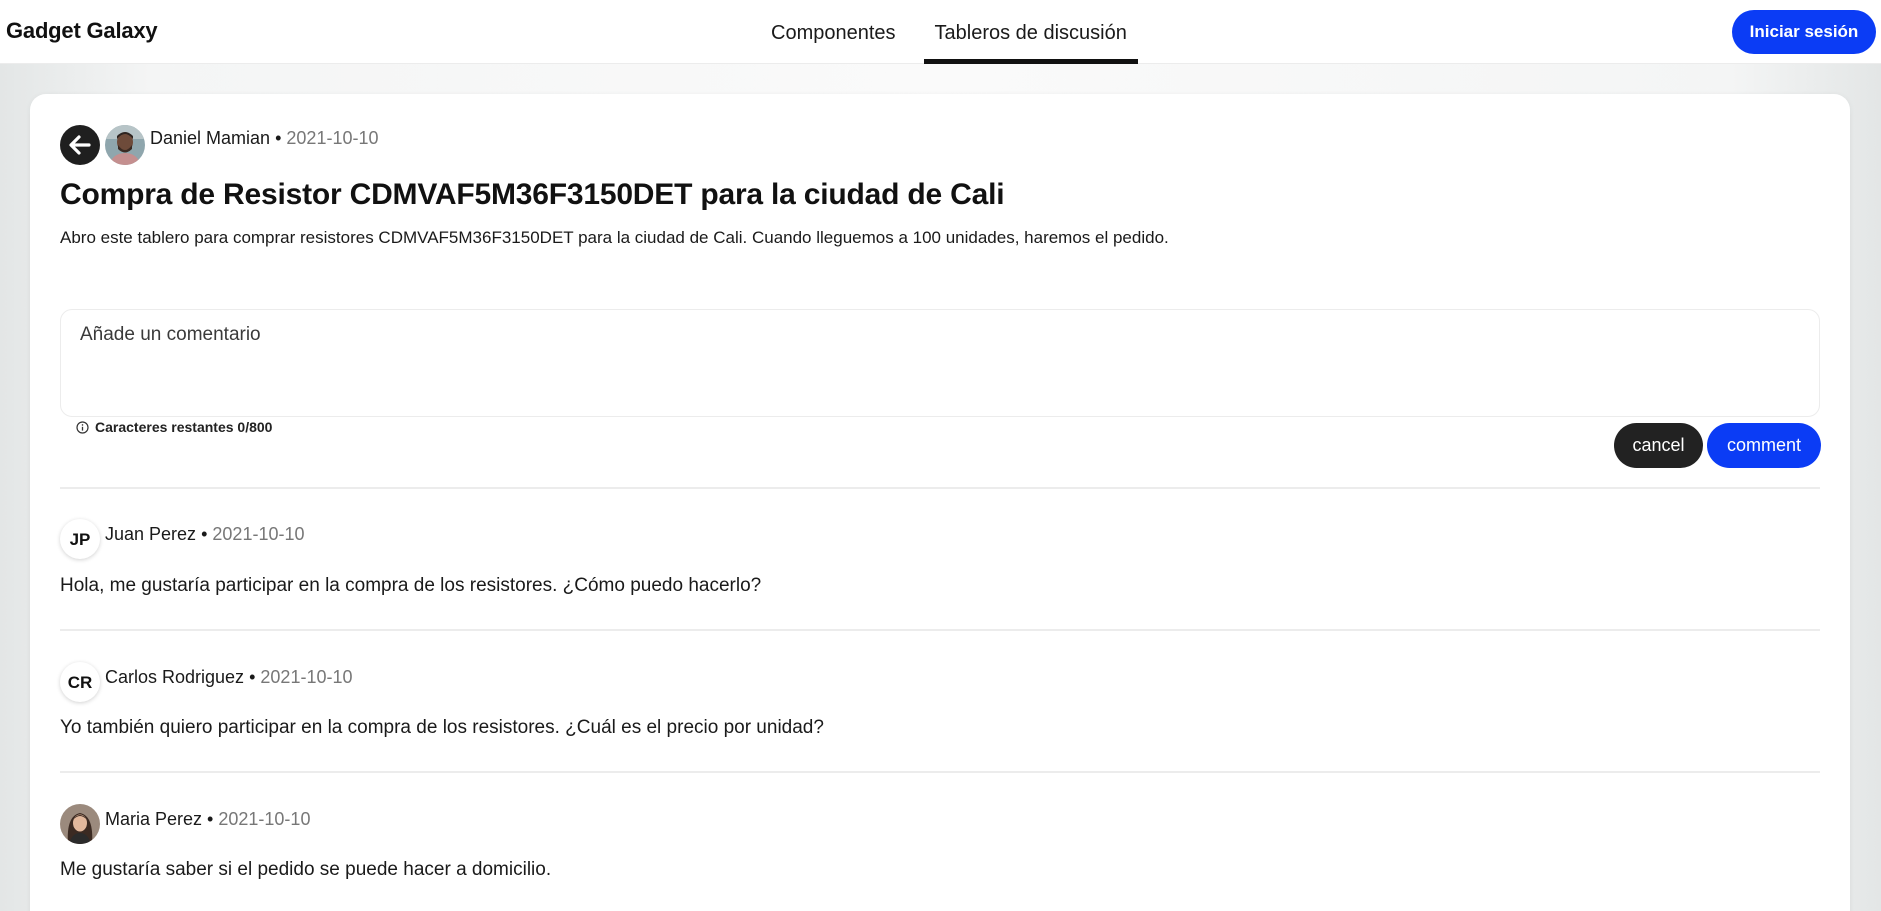  What do you see at coordinates (1804, 32) in the screenshot?
I see `login-button: Iniciar sesión` at bounding box center [1804, 32].